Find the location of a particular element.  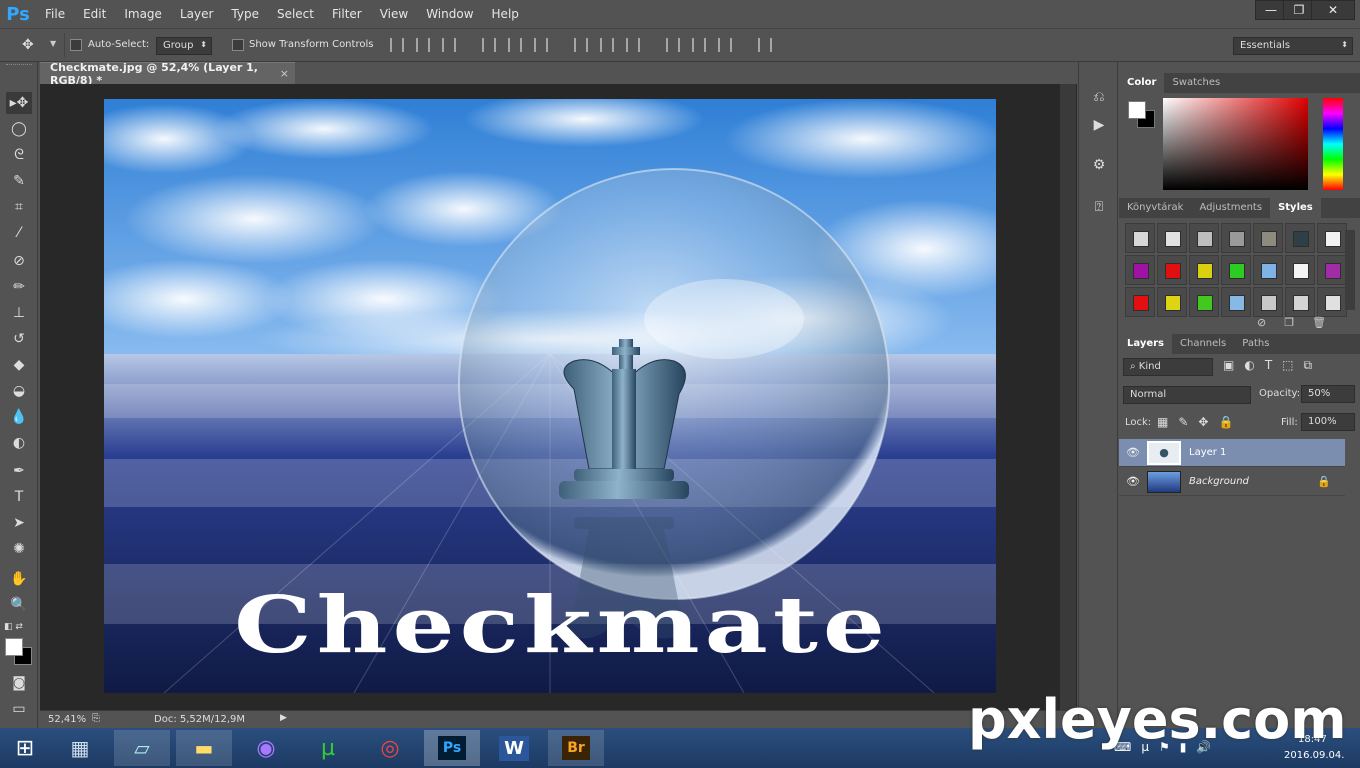

tab-swatches: Swatches is located at coordinates (1196, 83).